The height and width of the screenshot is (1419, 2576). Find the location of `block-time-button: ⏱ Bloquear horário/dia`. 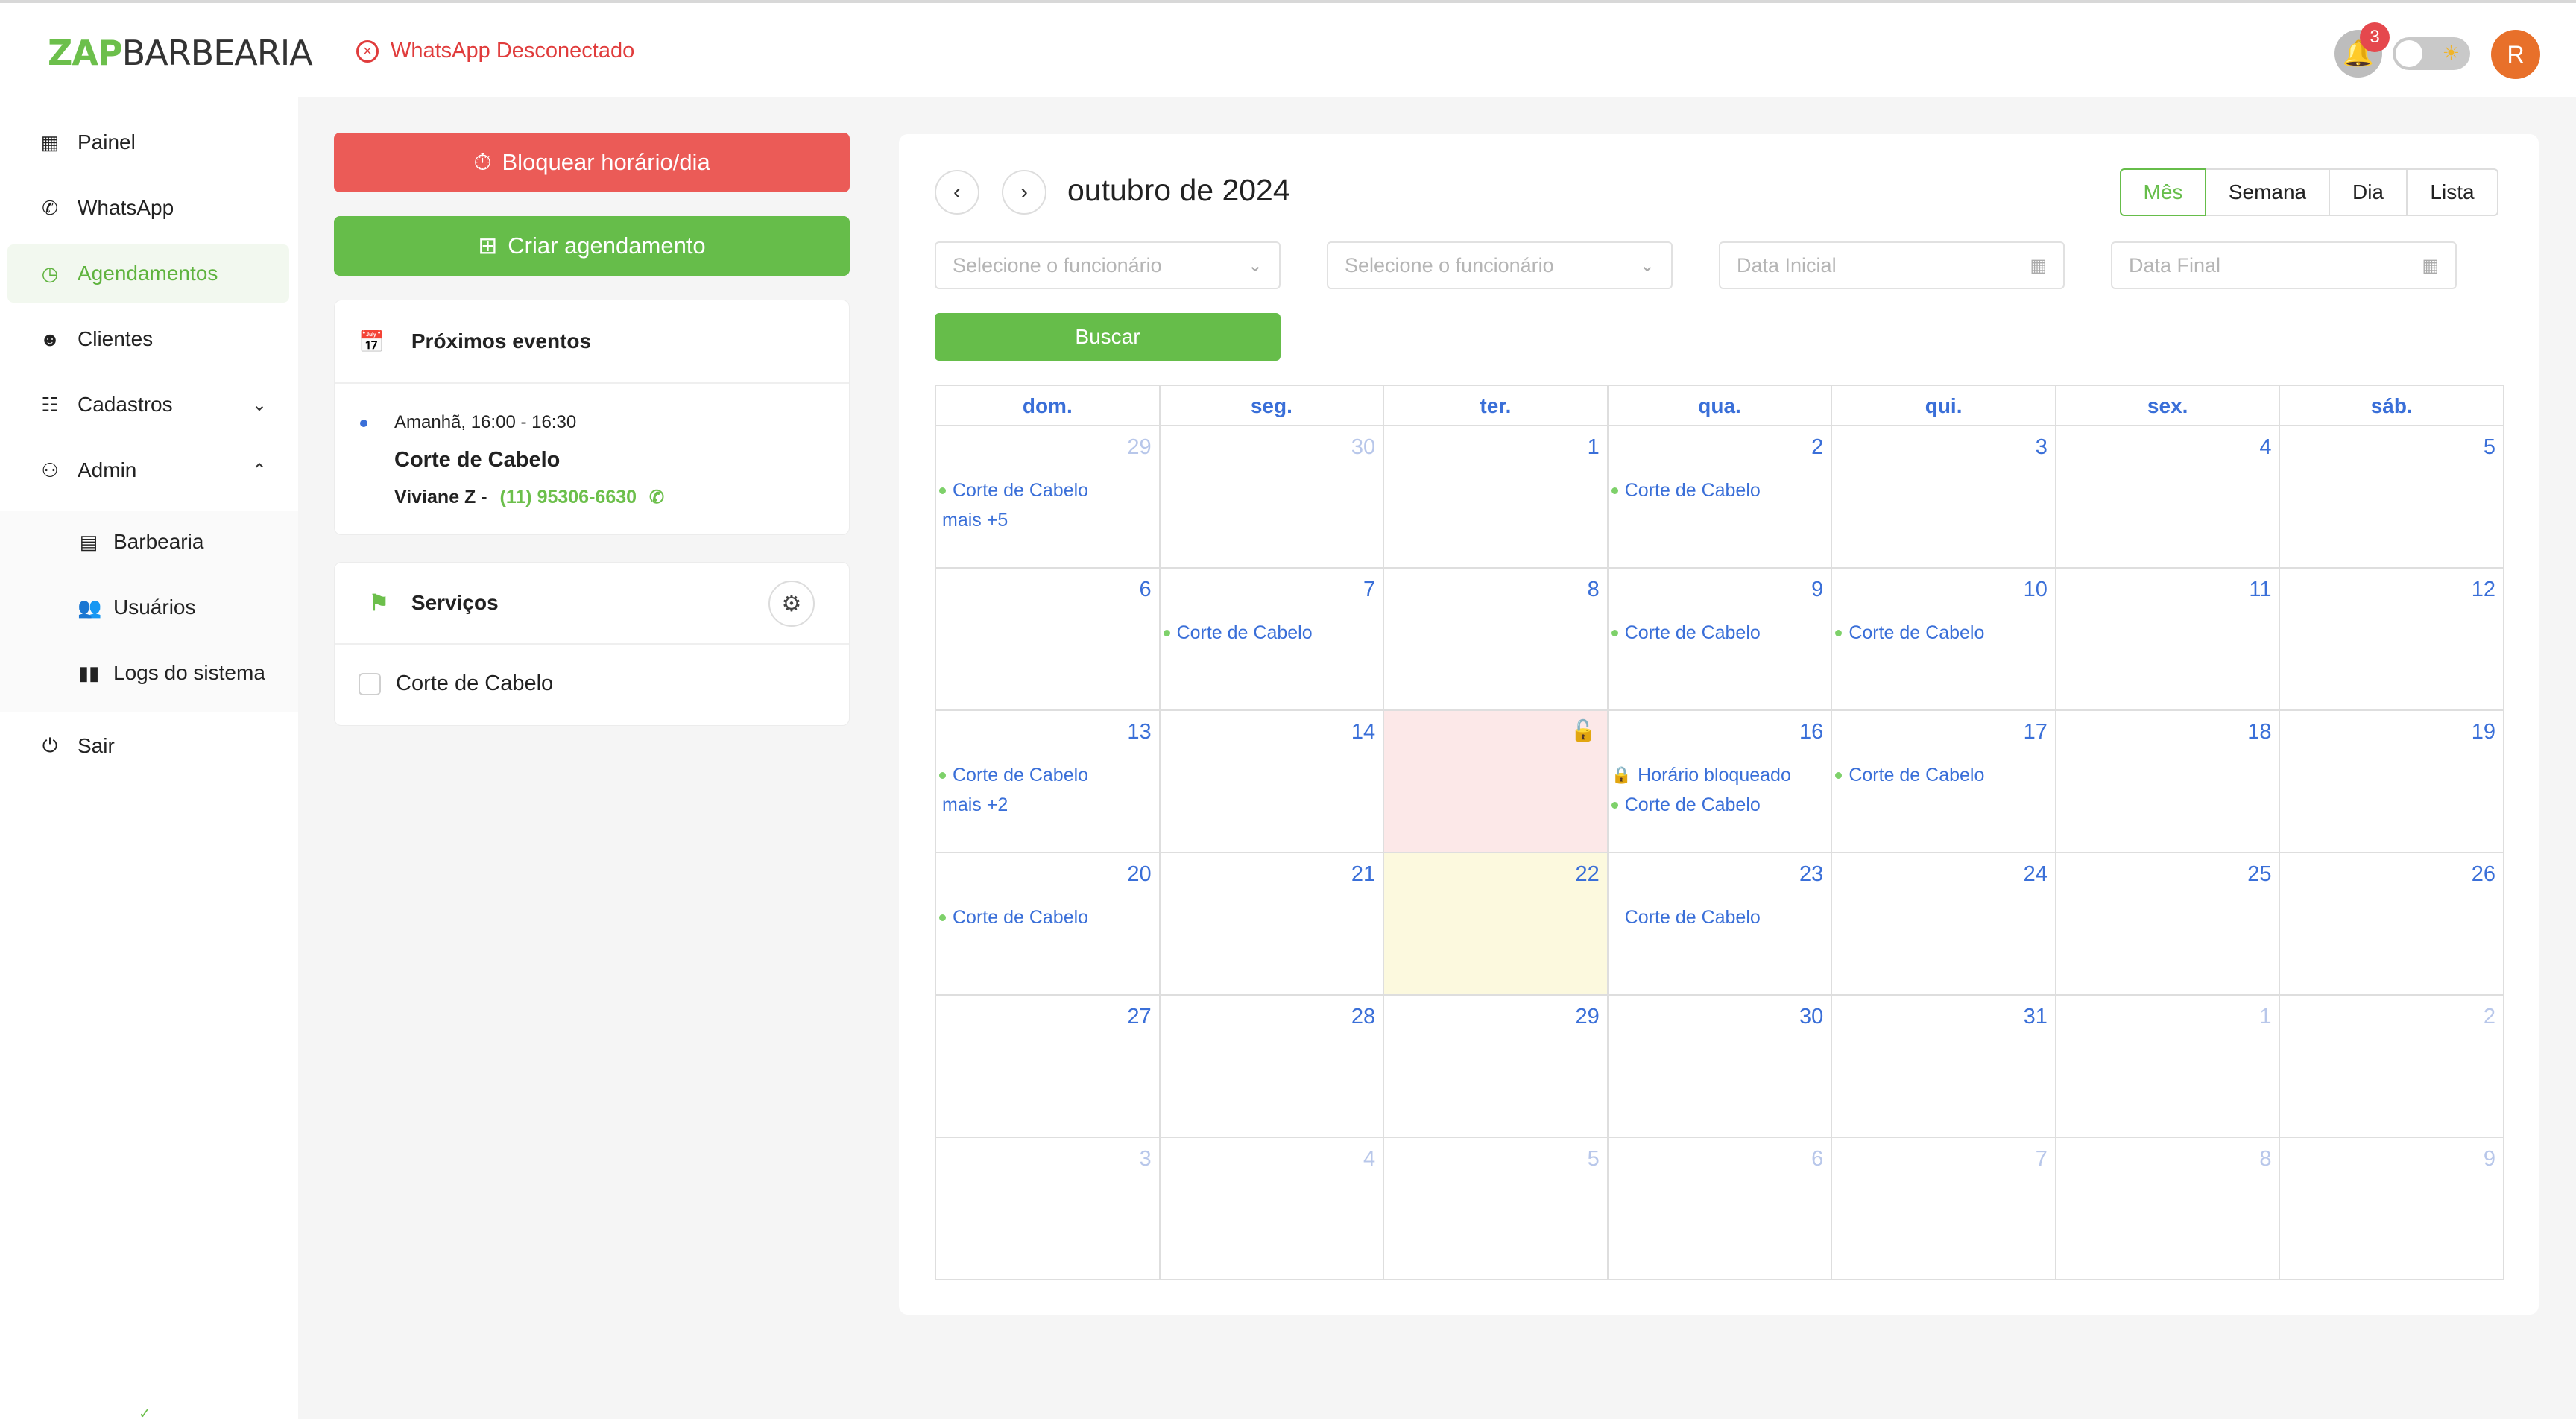

block-time-button: ⏱ Bloquear horário/dia is located at coordinates (592, 162).